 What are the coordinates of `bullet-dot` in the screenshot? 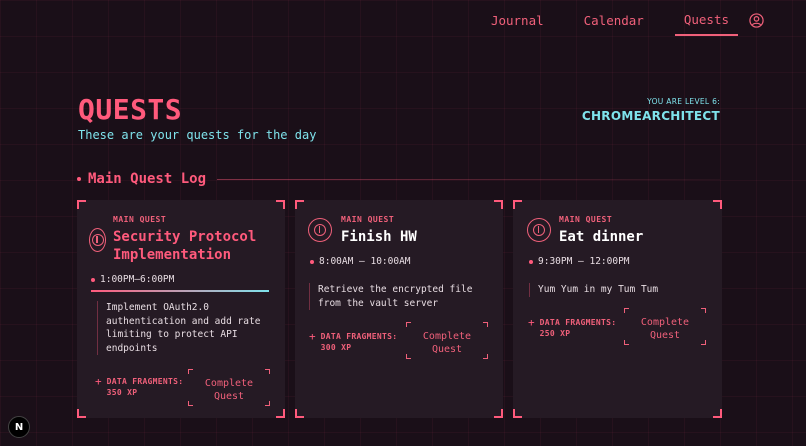 It's located at (79, 179).